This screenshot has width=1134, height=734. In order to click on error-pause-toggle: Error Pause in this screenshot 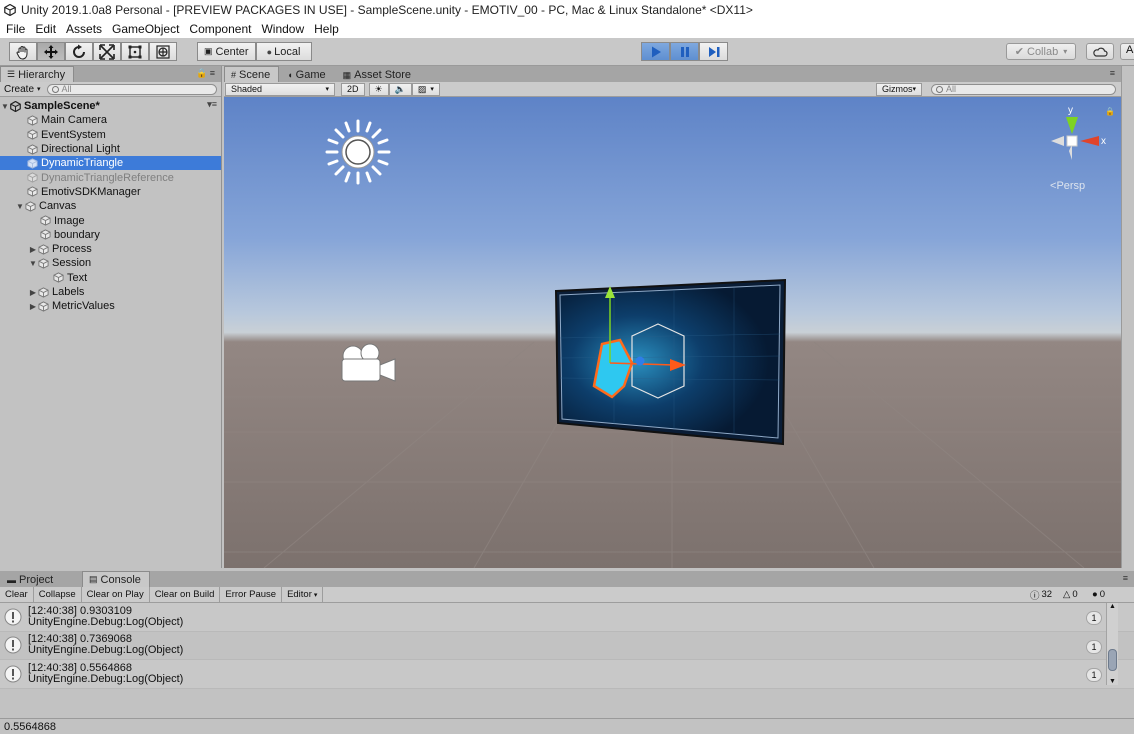, I will do `click(251, 594)`.